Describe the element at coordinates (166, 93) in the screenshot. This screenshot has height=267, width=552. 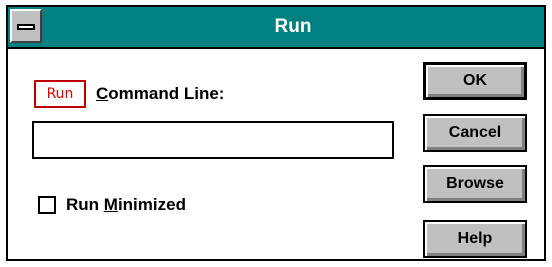
I see `command-line-label-rest: ommand Line:` at that location.